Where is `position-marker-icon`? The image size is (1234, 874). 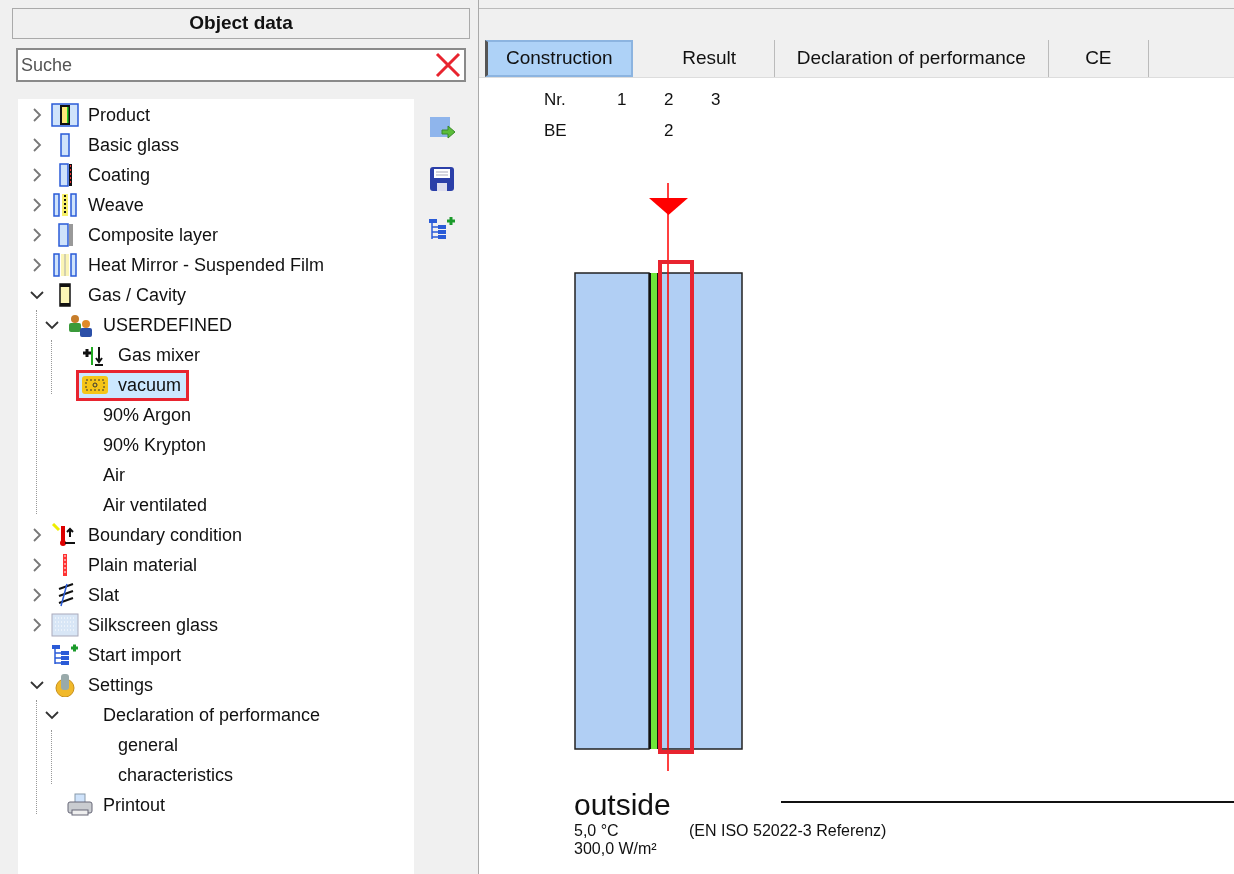 position-marker-icon is located at coordinates (668, 477).